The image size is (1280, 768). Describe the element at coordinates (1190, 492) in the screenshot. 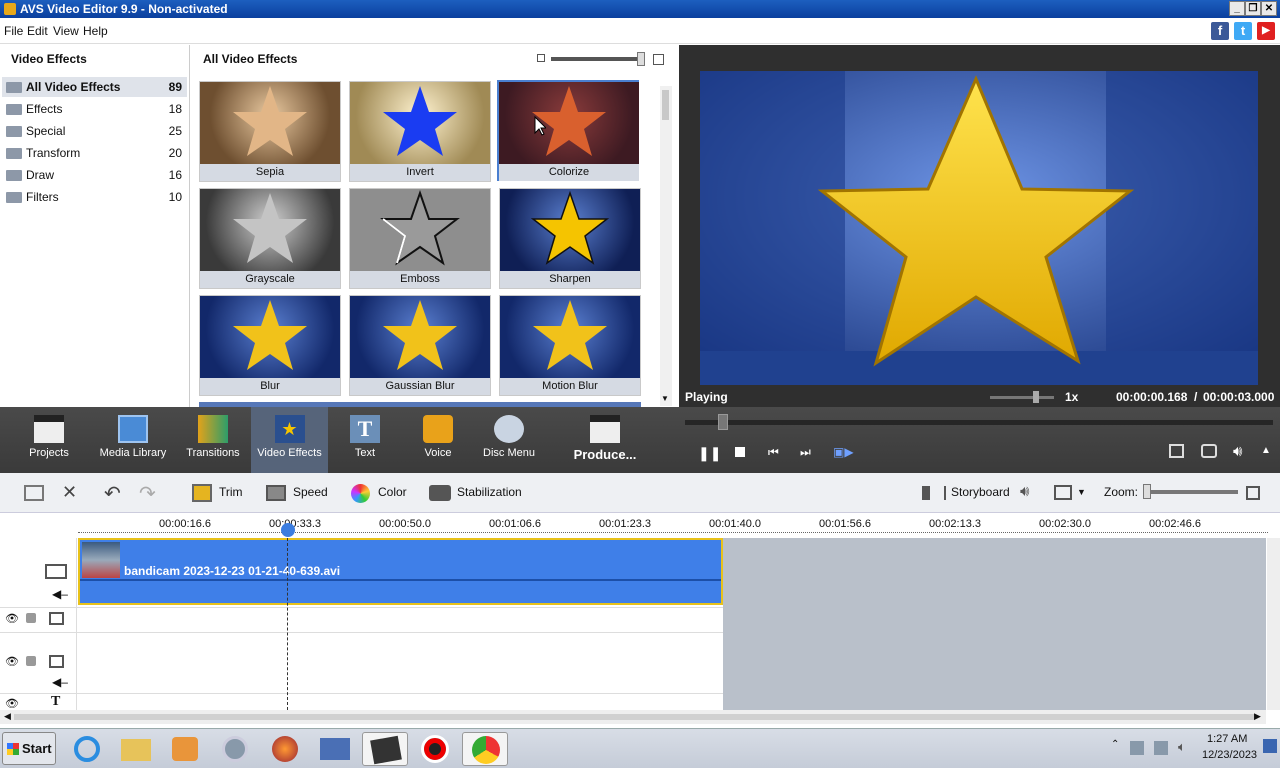

I see `zoom-slider` at that location.